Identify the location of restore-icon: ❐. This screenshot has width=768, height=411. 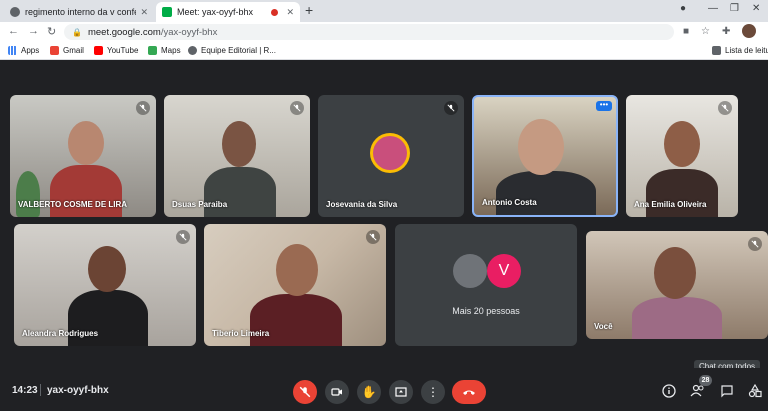
(734, 8).